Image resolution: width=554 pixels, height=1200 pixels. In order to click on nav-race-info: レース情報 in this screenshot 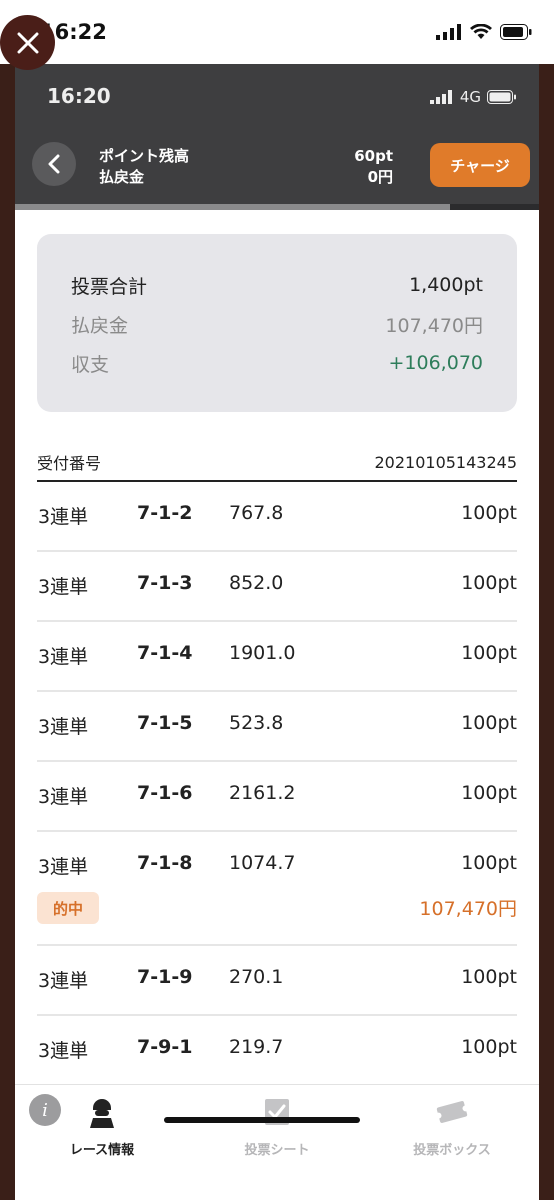, I will do `click(102, 1126)`.